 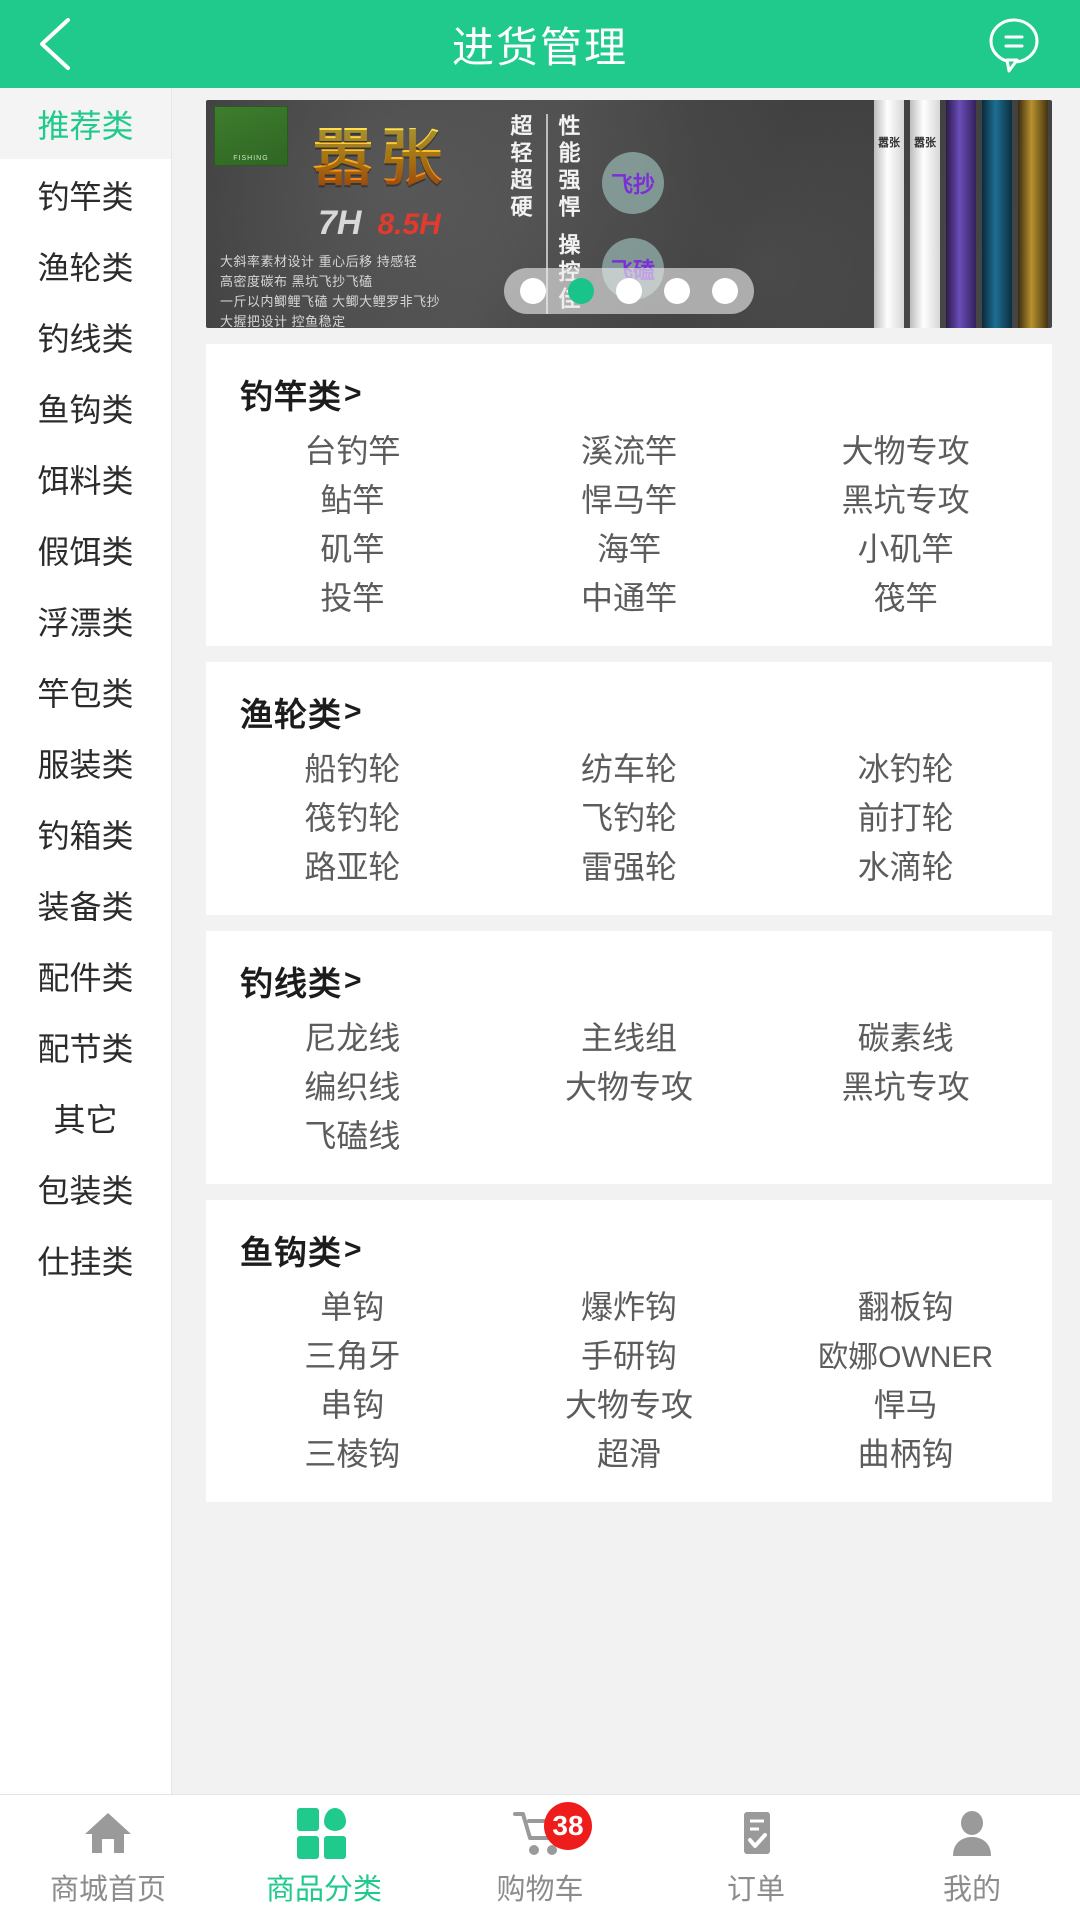 What do you see at coordinates (961, 214) in the screenshot?
I see `rod-image-purple` at bounding box center [961, 214].